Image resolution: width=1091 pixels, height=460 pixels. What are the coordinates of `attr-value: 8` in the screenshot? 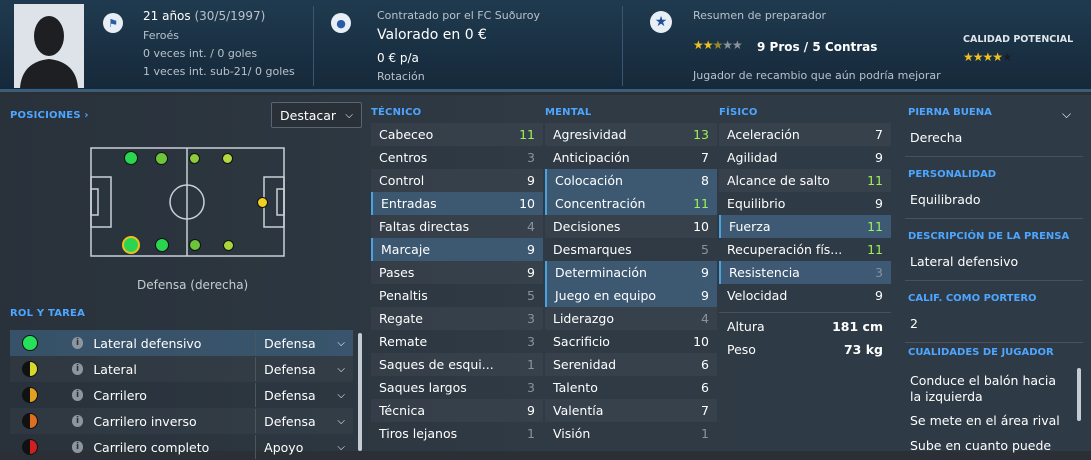 It's located at (705, 180).